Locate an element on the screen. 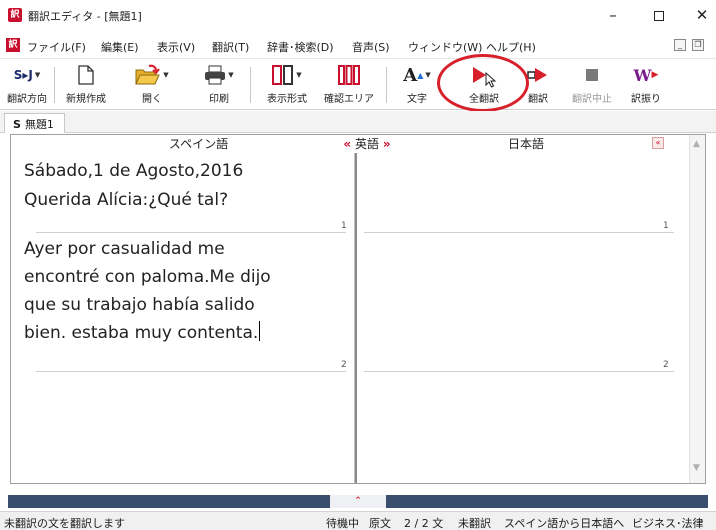 The height and width of the screenshot is (530, 716). print-button: ▼ 印刷 is located at coordinates (219, 85).